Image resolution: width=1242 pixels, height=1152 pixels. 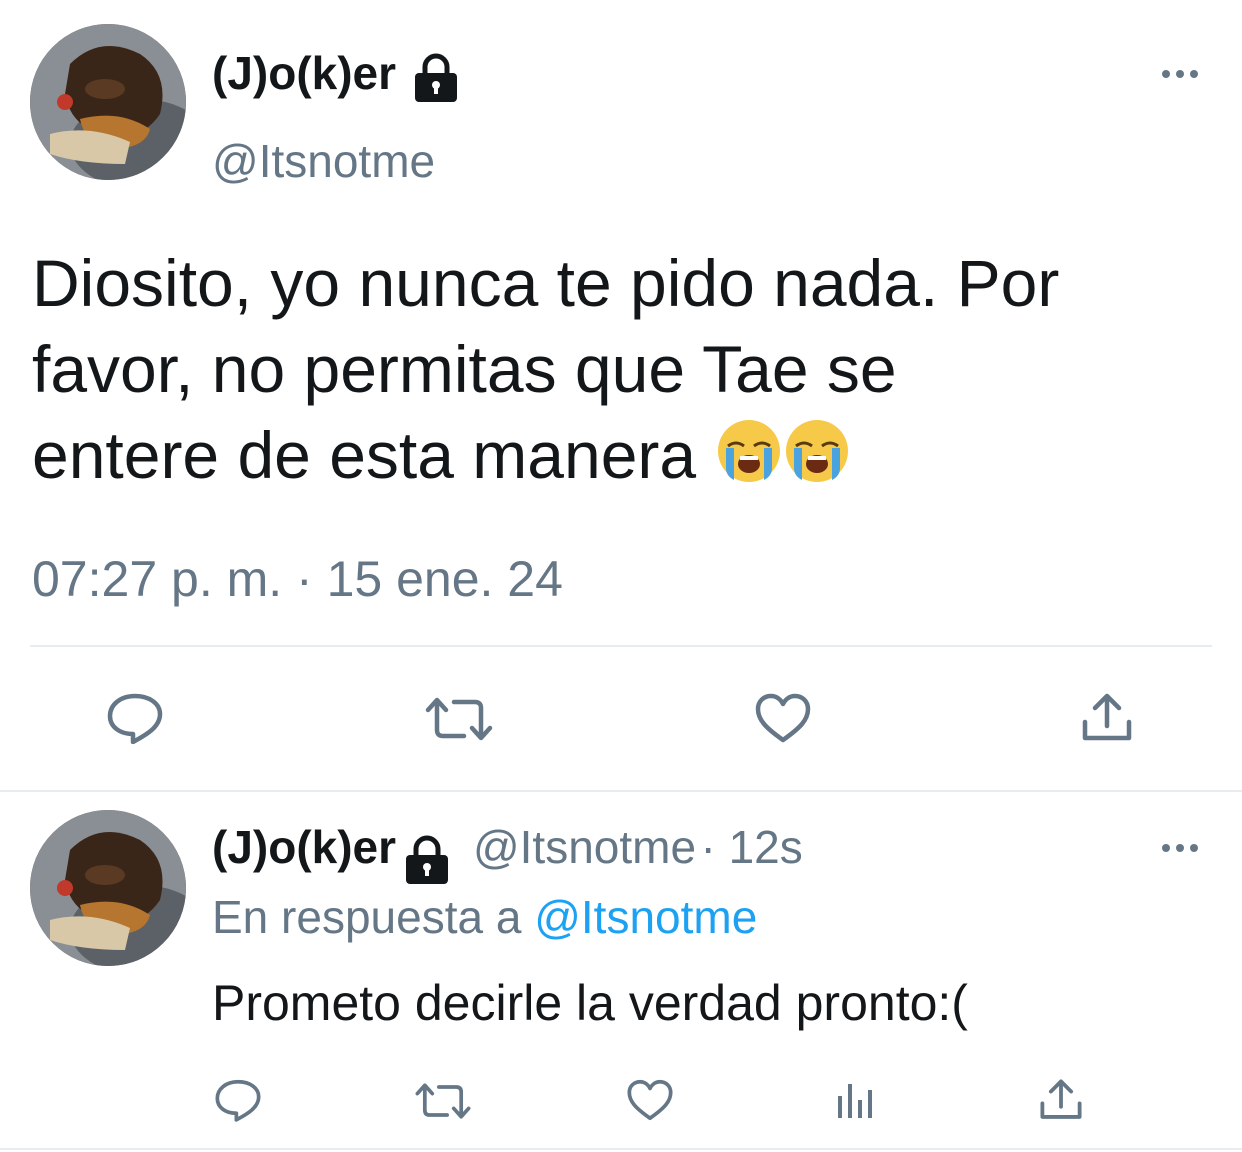 I want to click on tweet-timestamp: 07:27 p. m. · 15 ene. 24, so click(x=297, y=579).